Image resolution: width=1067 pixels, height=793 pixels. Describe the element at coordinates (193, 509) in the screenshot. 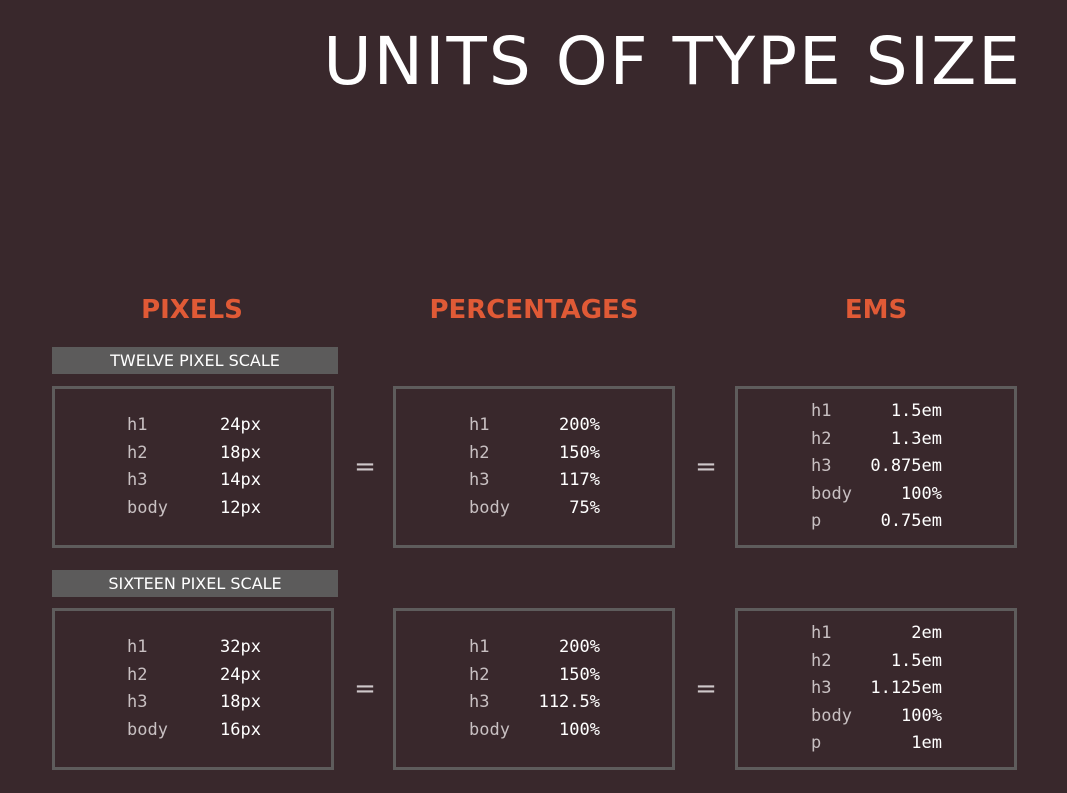

I see `list-item: body 12px` at that location.